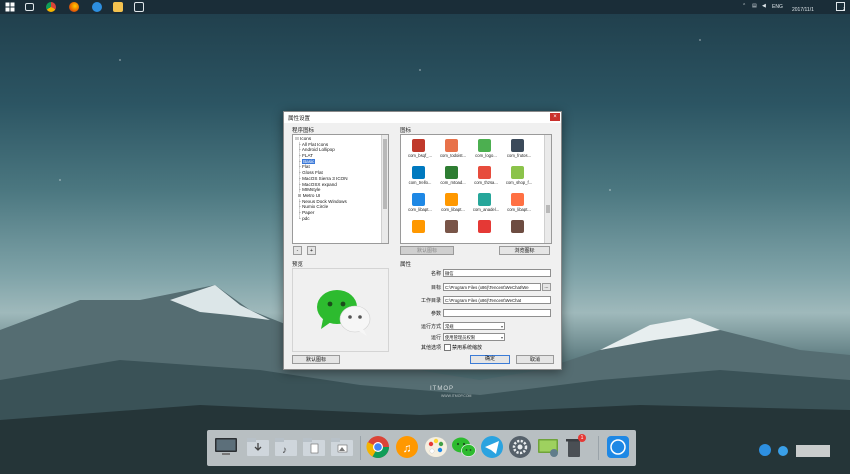 The width and height of the screenshot is (850, 474). Describe the element at coordinates (226, 447) in the screenshot. I see `computer-icon` at that location.